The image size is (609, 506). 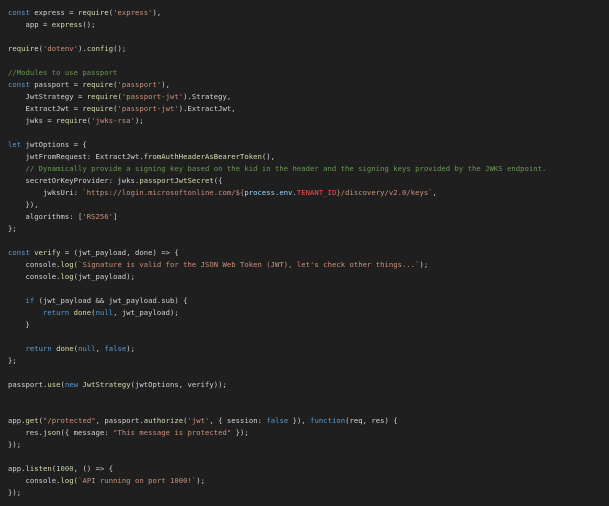 I want to click on code-line-28: });, so click(x=308, y=445).